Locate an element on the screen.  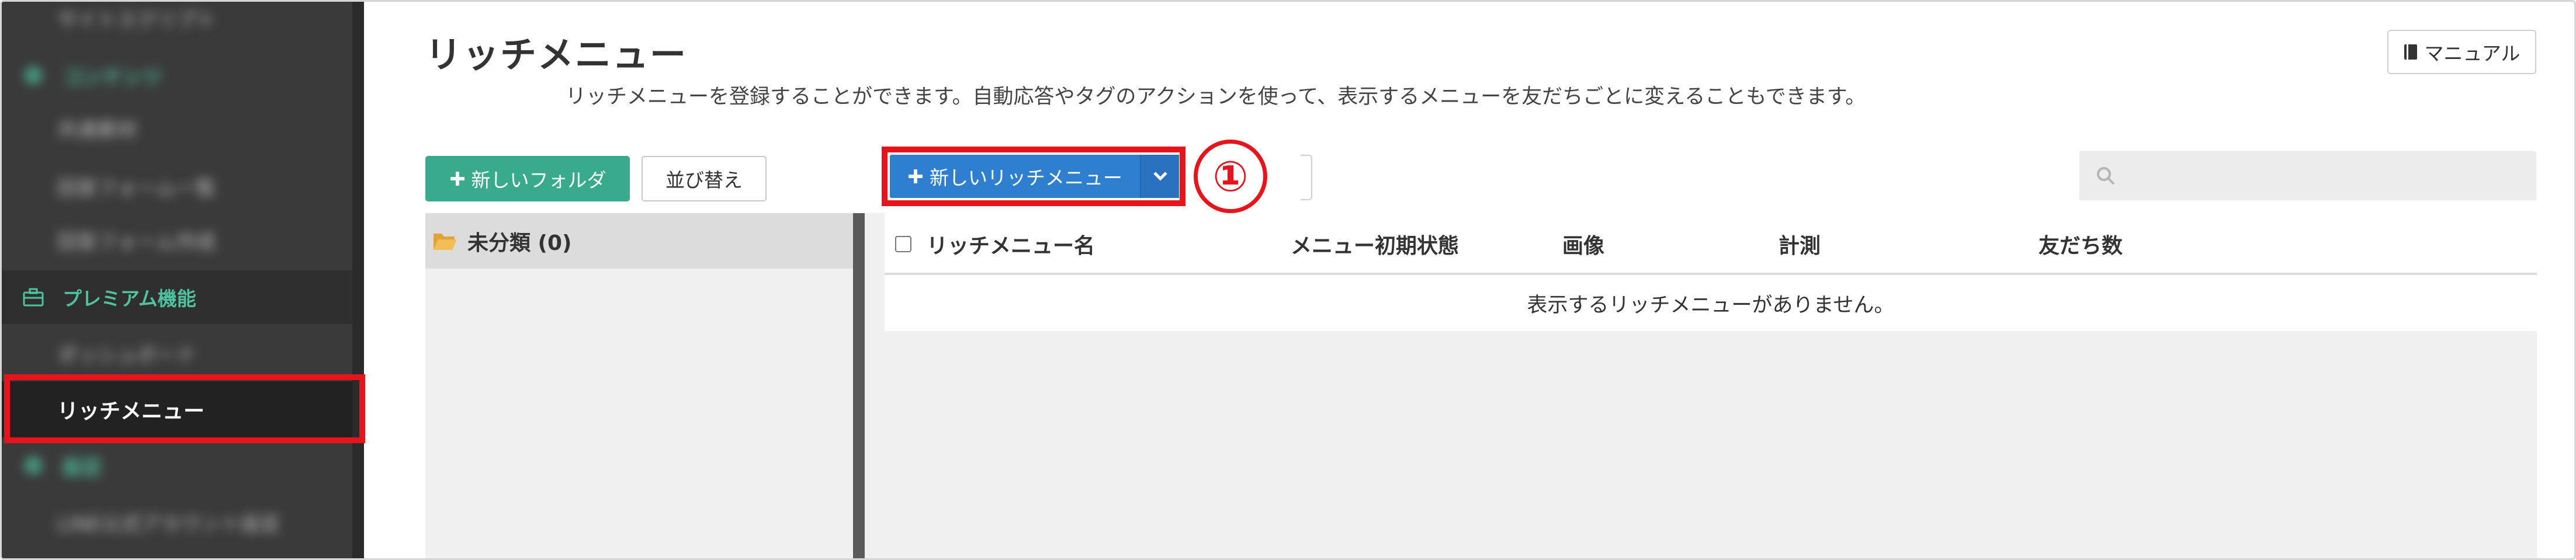
sort-button: 並び替え is located at coordinates (704, 178).